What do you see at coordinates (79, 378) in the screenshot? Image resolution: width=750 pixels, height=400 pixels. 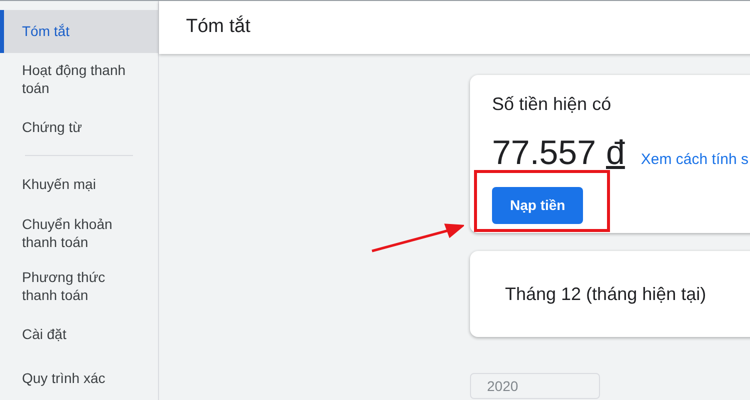 I see `sidebar-item: Quy trình xác` at bounding box center [79, 378].